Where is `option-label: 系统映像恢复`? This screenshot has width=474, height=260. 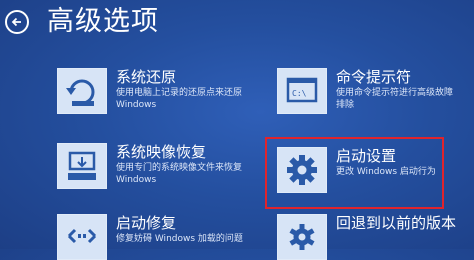 option-label: 系统映像恢复 is located at coordinates (161, 152).